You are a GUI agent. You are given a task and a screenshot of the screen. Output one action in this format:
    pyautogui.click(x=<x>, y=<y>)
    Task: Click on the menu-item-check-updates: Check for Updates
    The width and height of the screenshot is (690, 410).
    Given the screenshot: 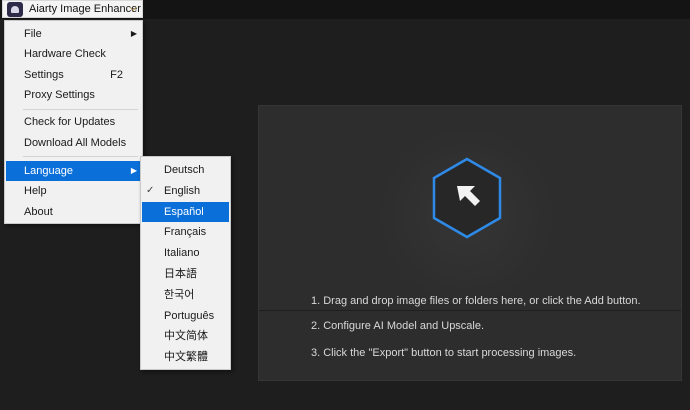 What is the action you would take?
    pyautogui.click(x=73, y=122)
    